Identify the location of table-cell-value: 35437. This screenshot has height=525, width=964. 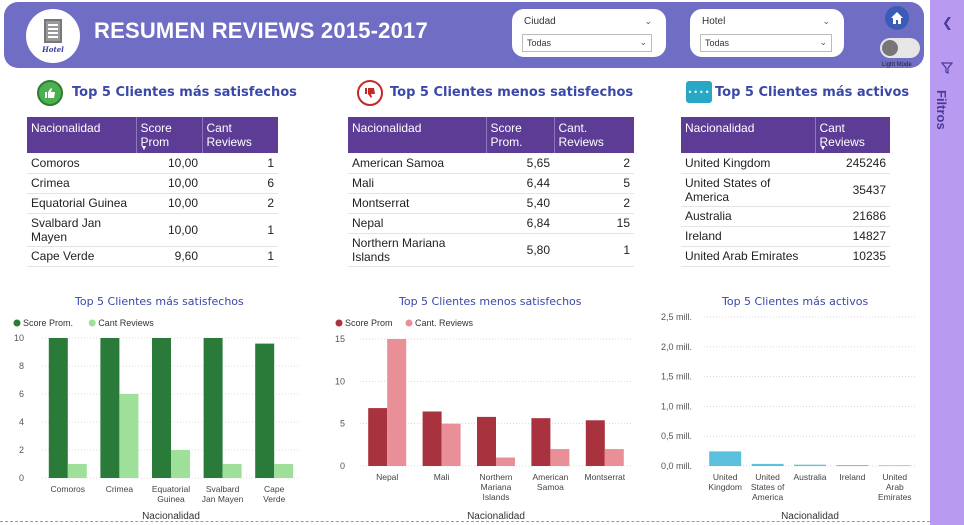
(852, 190).